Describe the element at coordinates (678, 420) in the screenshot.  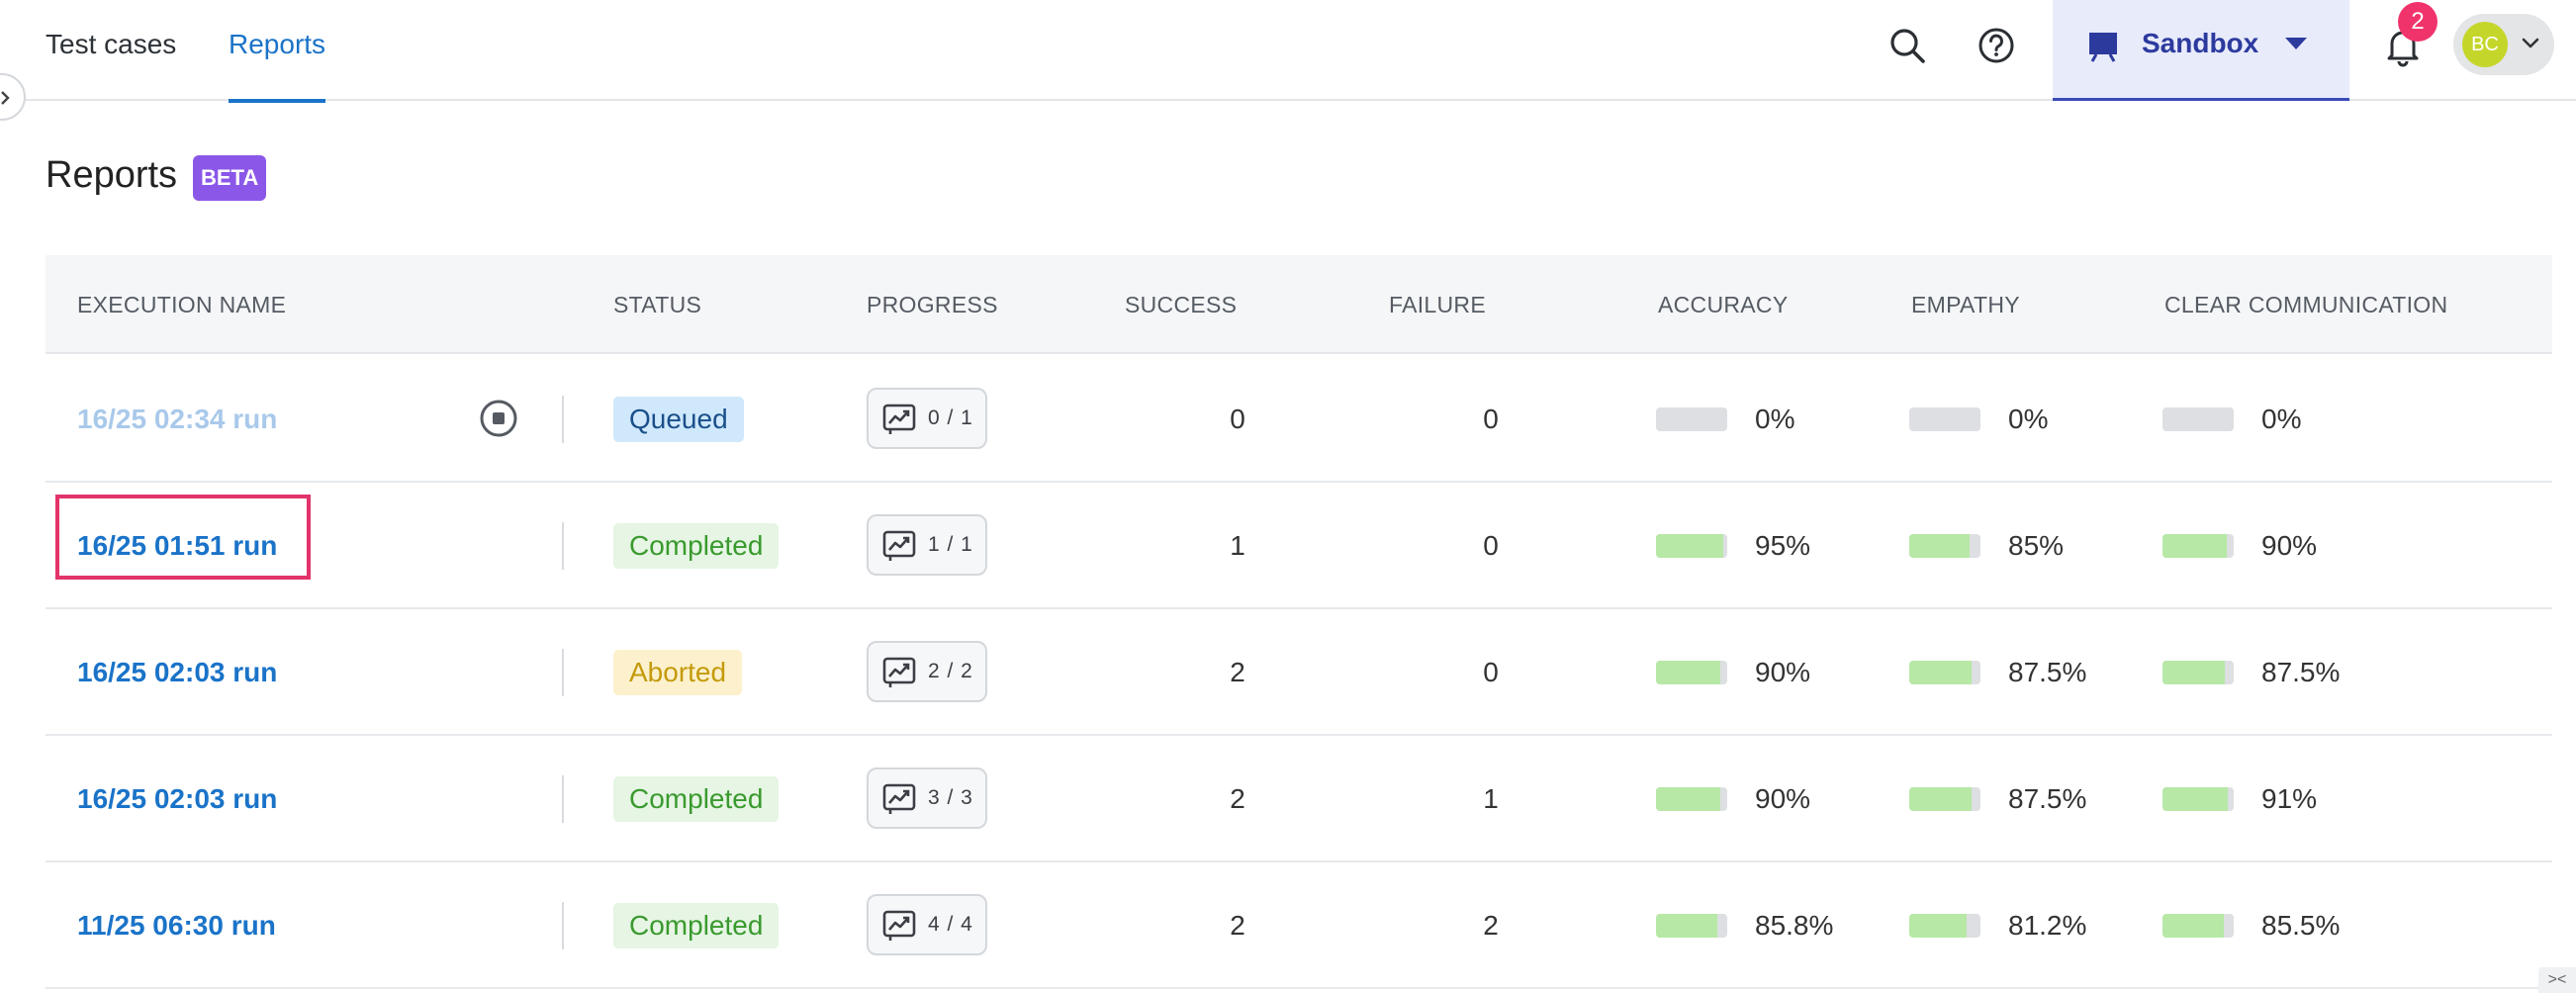
I see `status-badge: Queued` at that location.